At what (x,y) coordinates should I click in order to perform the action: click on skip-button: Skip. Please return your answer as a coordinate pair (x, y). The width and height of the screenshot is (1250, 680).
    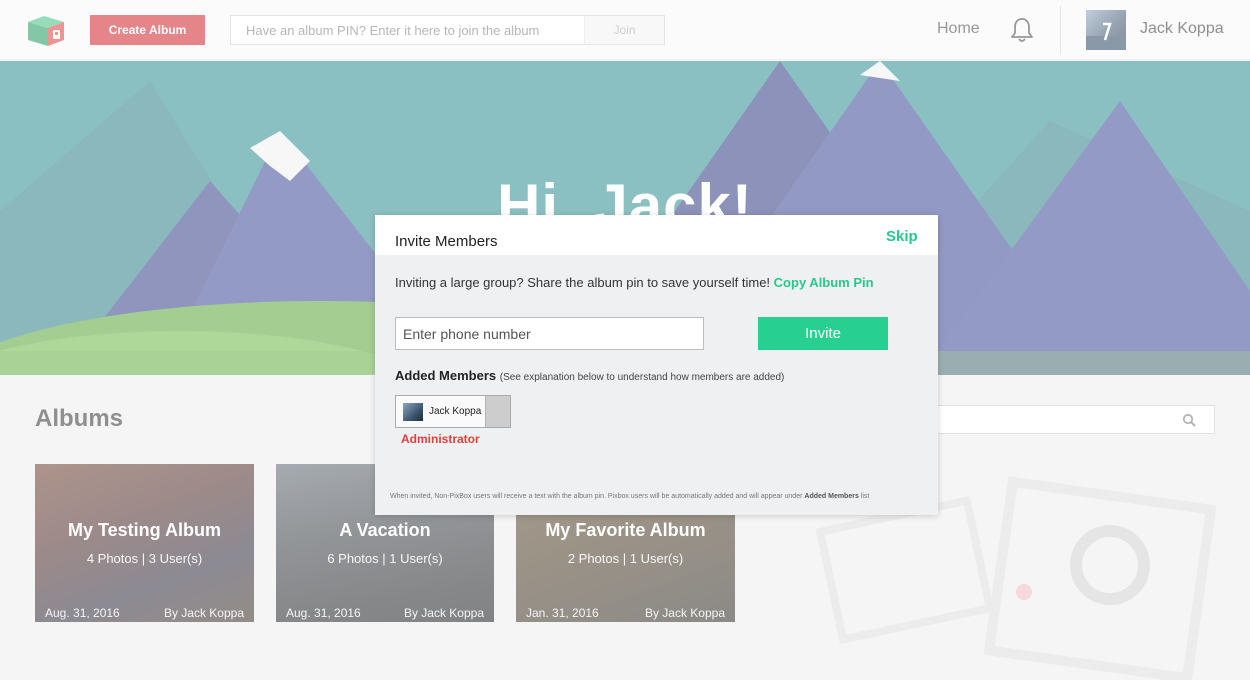
    Looking at the image, I should click on (902, 236).